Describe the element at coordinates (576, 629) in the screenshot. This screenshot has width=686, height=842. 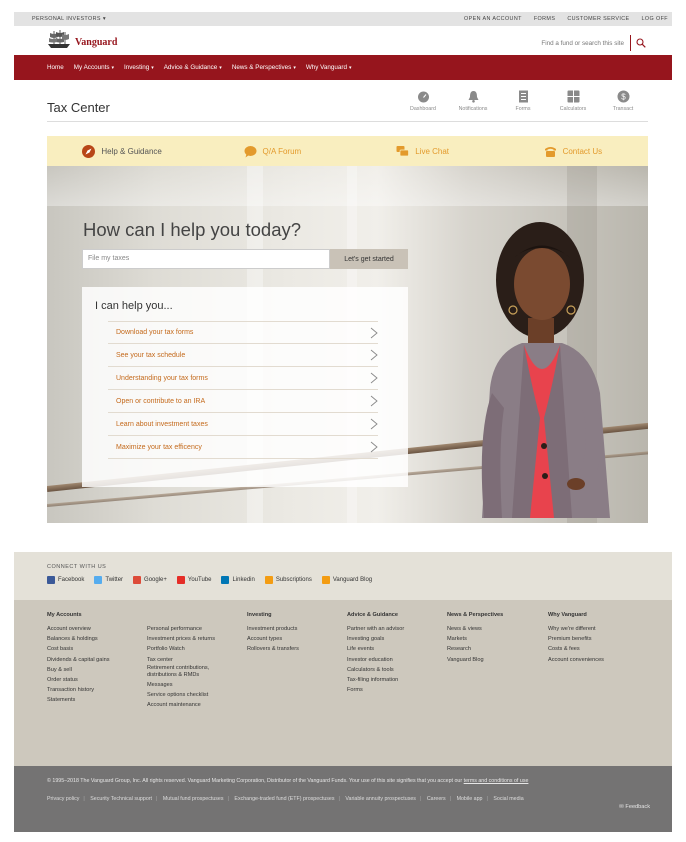
I see `footer-link: Why we're different` at that location.